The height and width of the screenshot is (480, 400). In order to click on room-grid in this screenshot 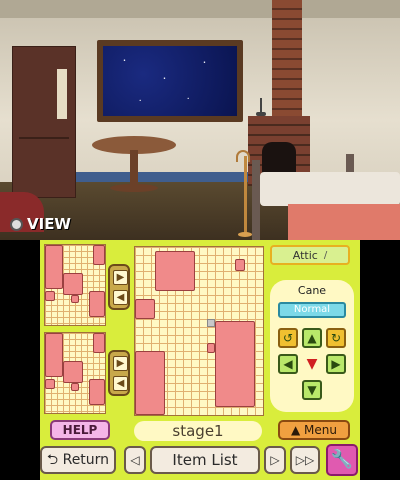, I will do `click(199, 331)`.